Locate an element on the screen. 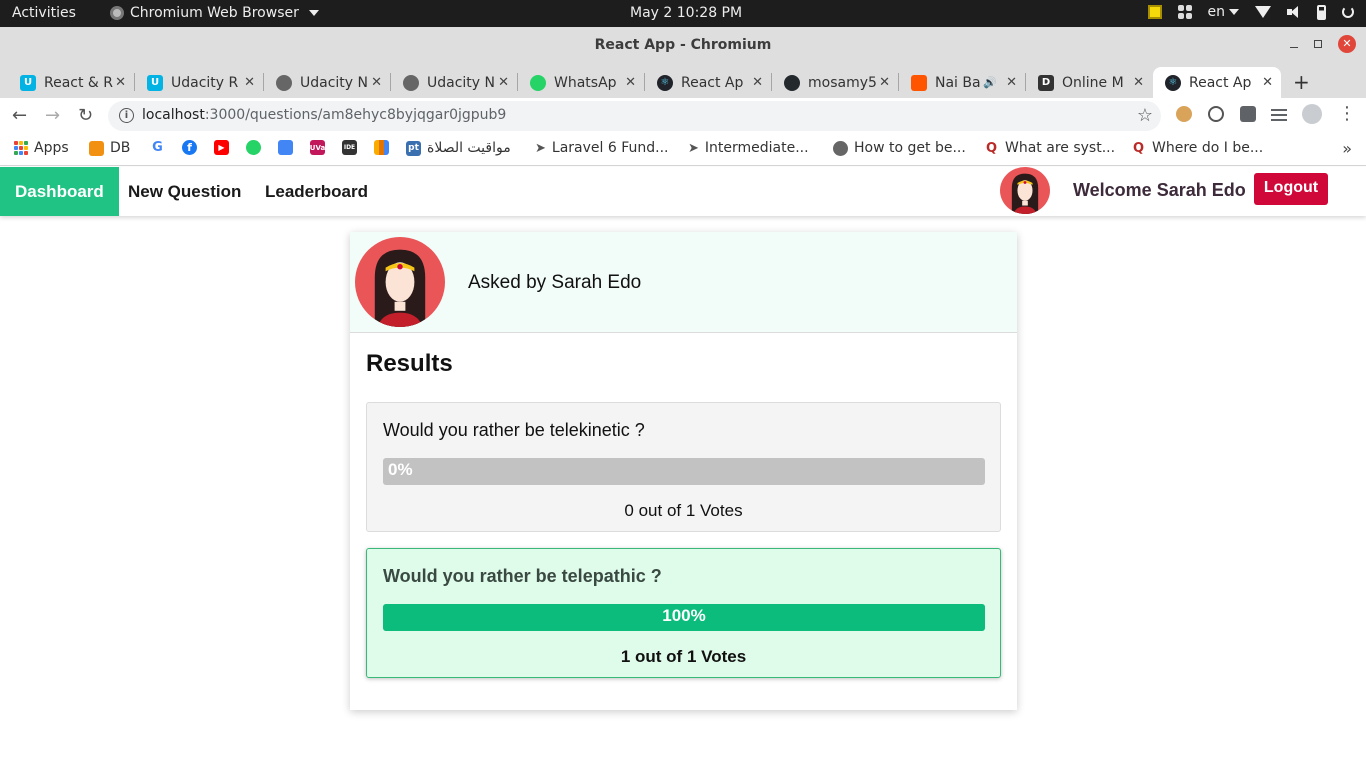  google-icon: G is located at coordinates (157, 147).